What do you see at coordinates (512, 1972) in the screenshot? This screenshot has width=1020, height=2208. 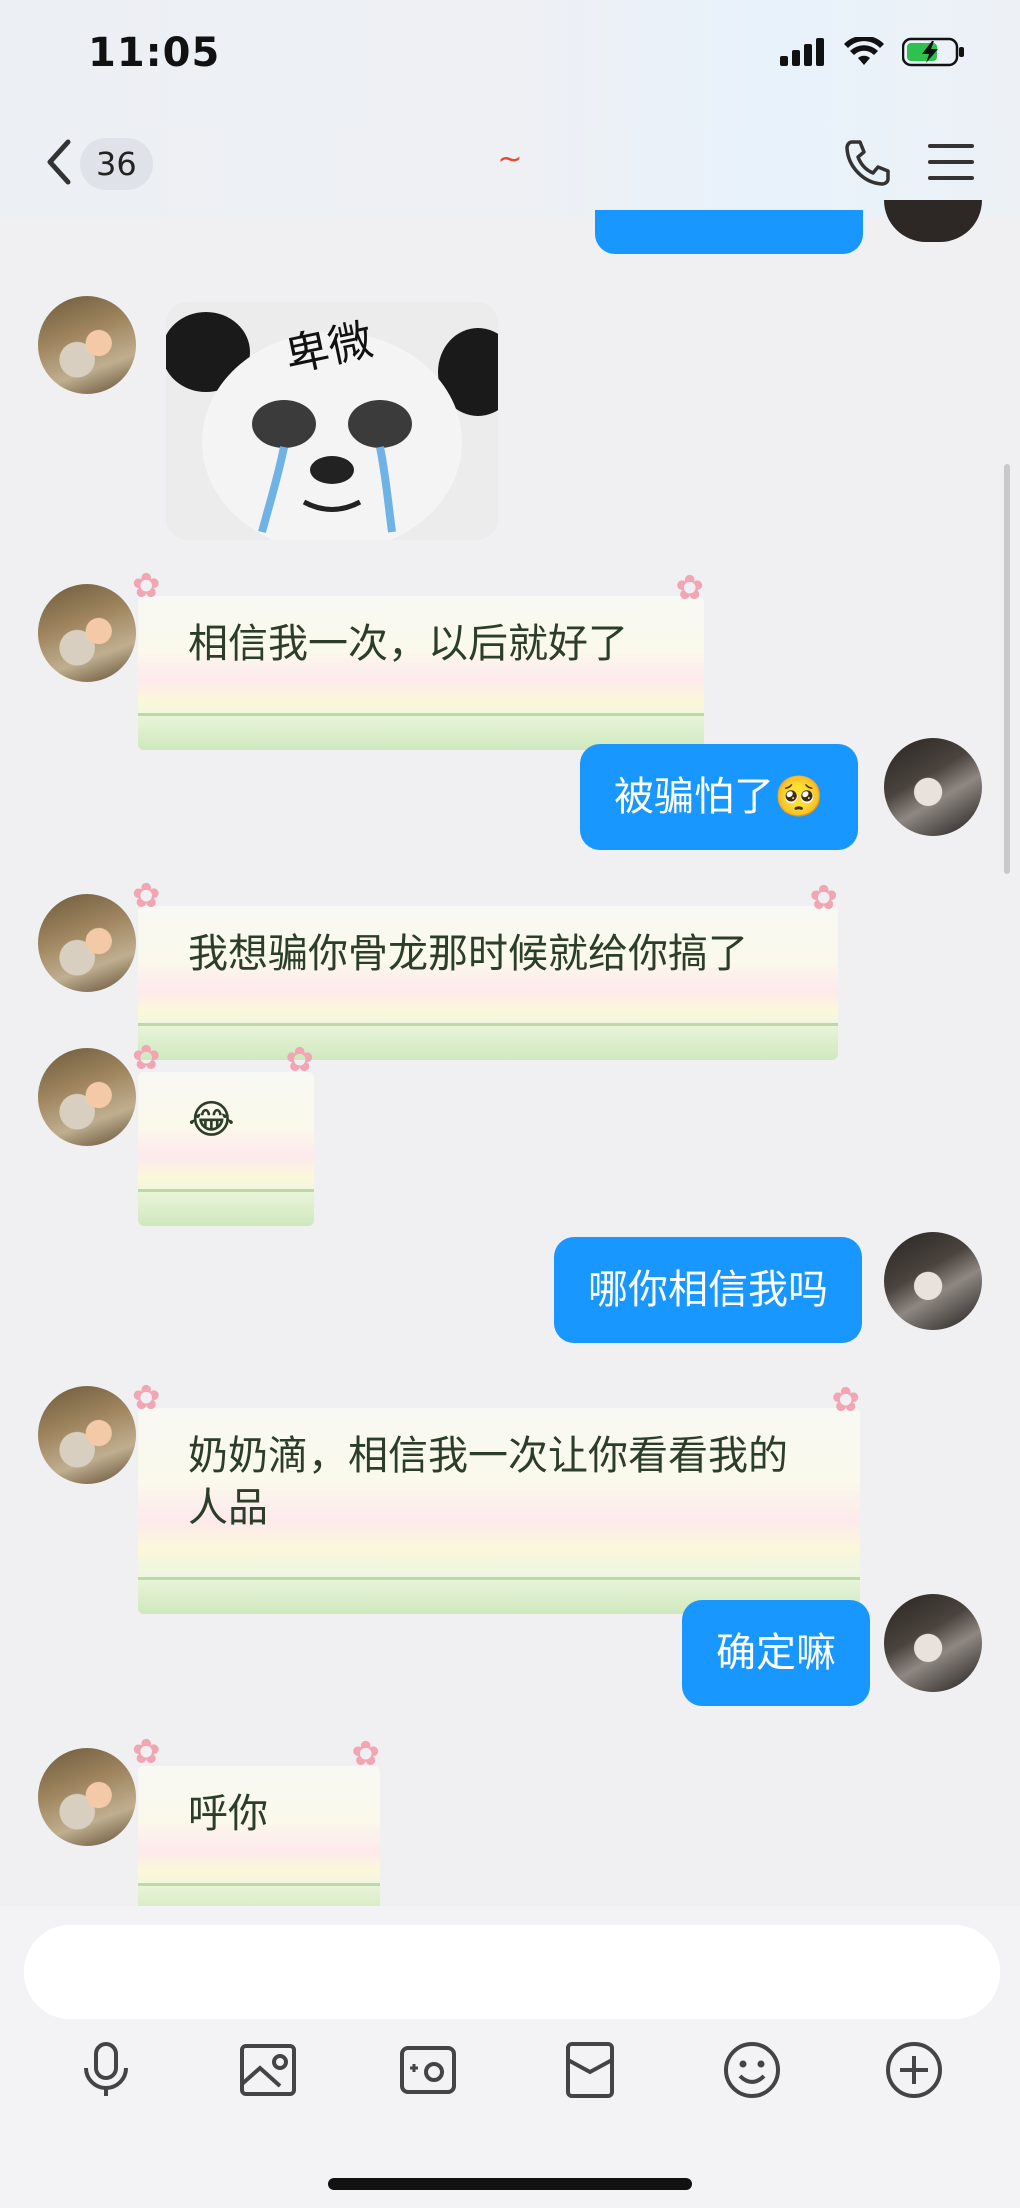 I see `message-input` at bounding box center [512, 1972].